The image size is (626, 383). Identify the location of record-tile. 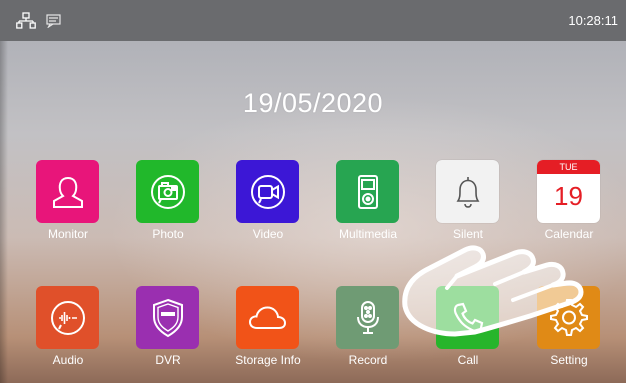
(367, 317).